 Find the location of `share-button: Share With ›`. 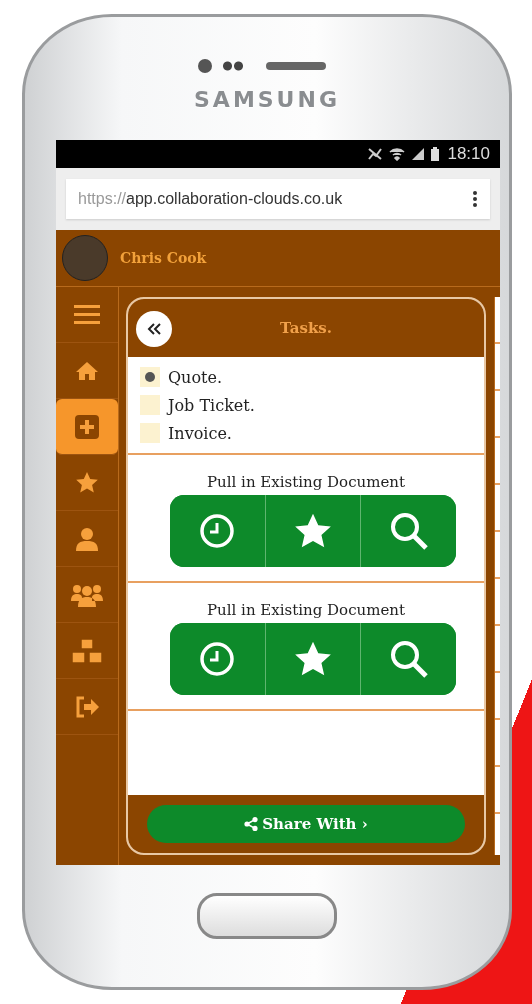

share-button: Share With › is located at coordinates (306, 824).